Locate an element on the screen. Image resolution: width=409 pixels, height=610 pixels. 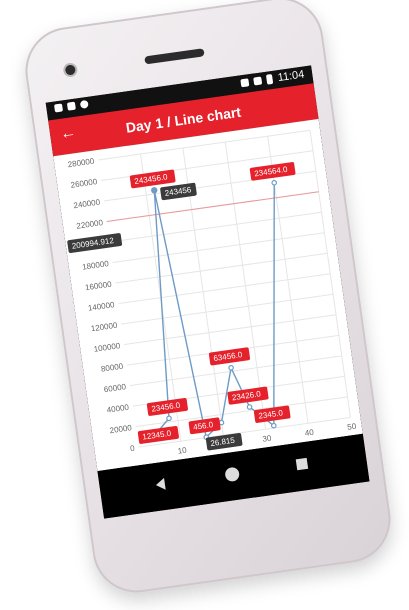
y-tick-label: 180000 is located at coordinates (96, 265).